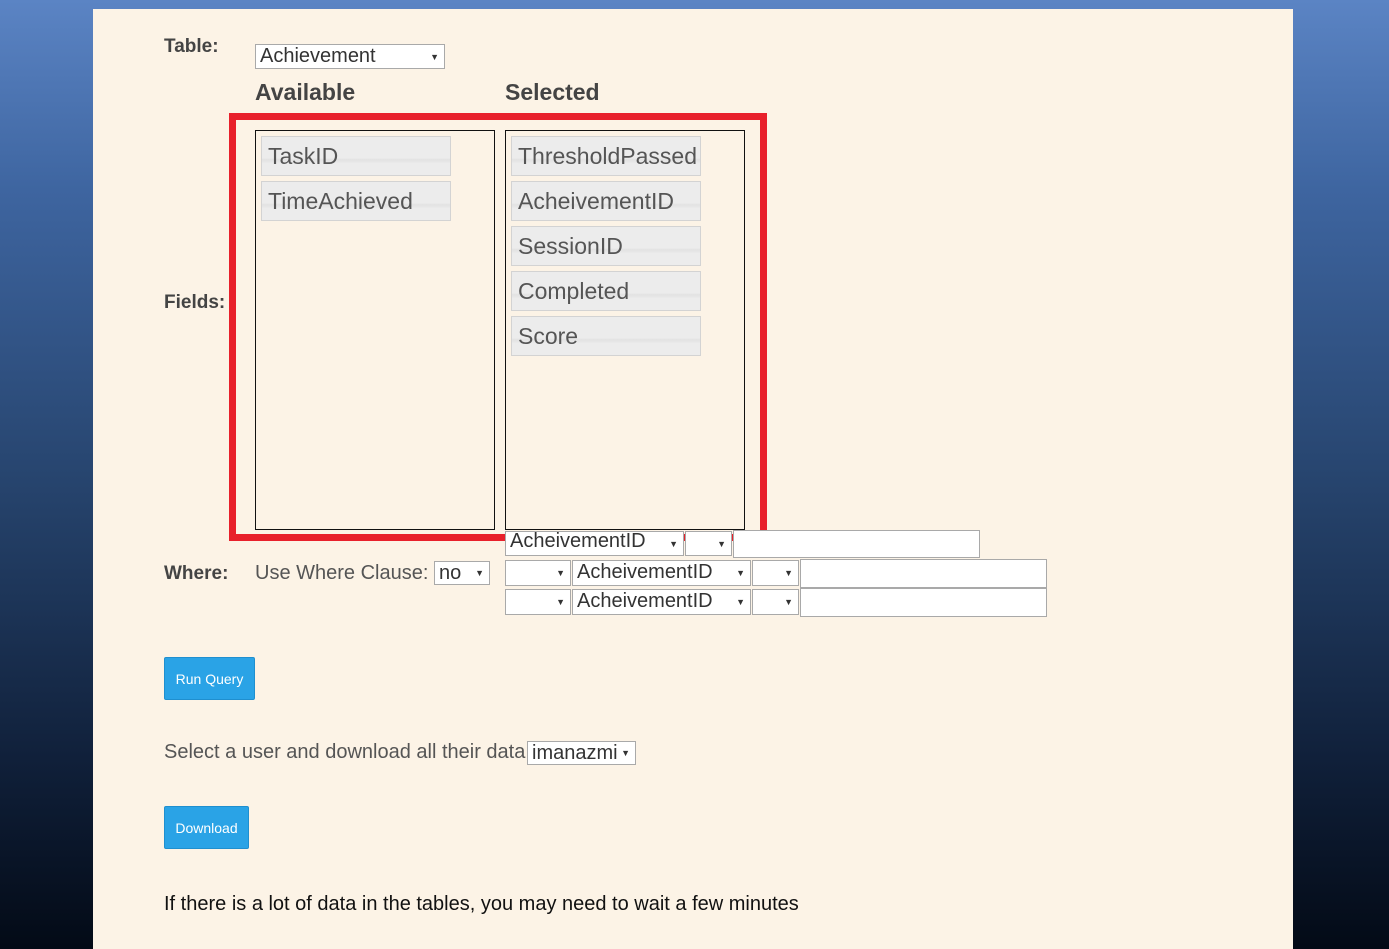  I want to click on use-where-select: no ▼, so click(462, 573).